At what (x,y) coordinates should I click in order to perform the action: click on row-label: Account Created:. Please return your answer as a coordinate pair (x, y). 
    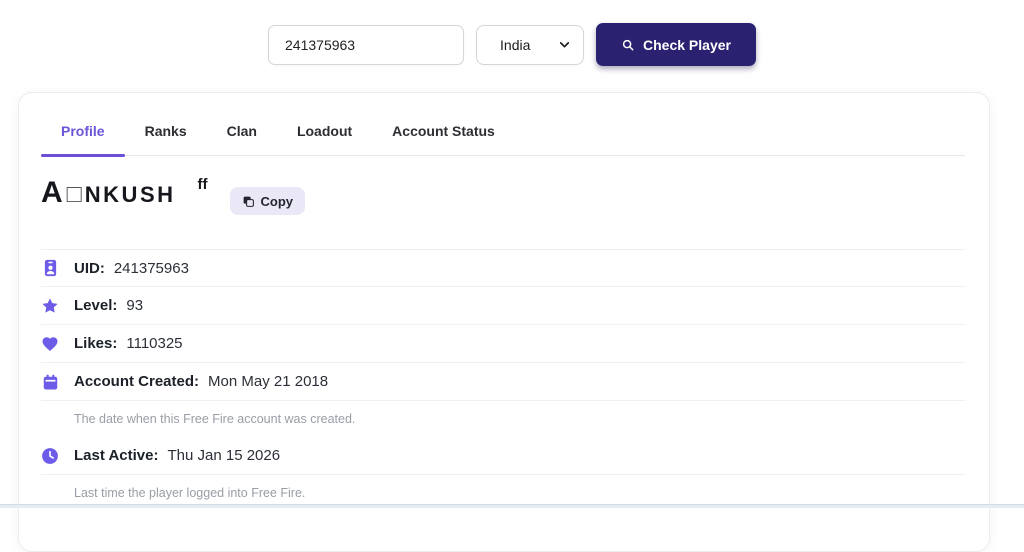
    Looking at the image, I should click on (136, 381).